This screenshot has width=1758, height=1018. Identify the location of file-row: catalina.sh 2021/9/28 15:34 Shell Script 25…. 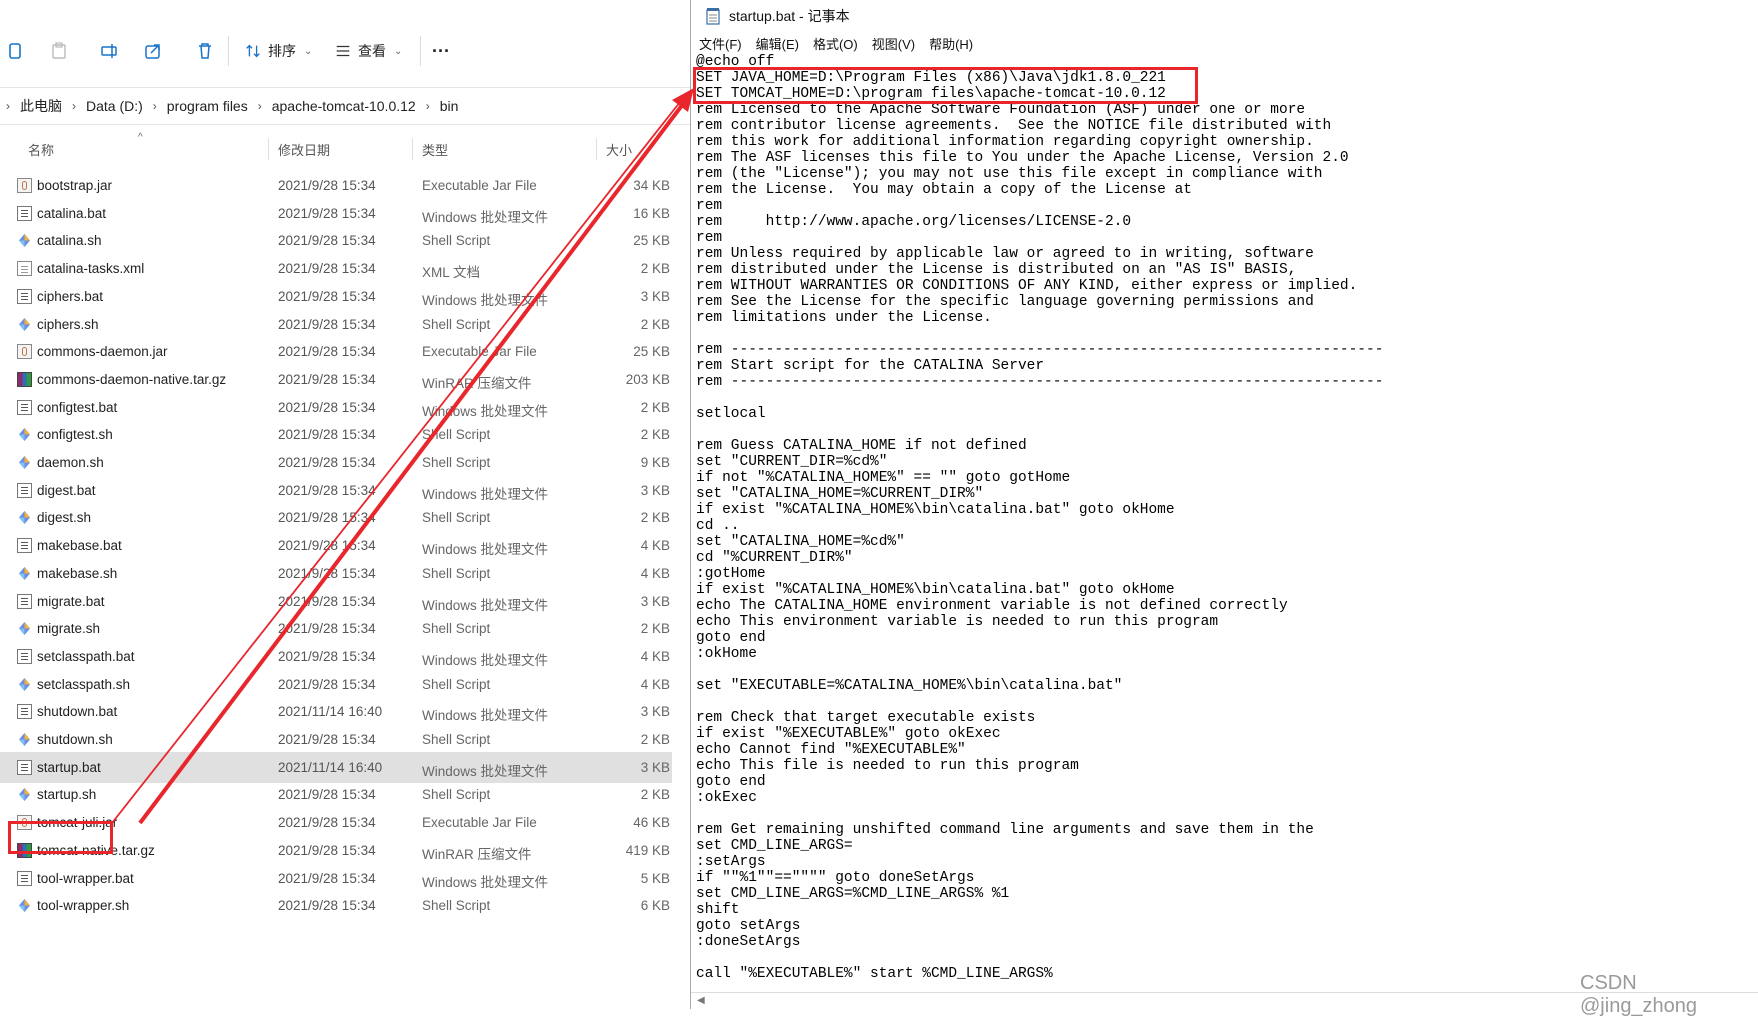
(336, 240).